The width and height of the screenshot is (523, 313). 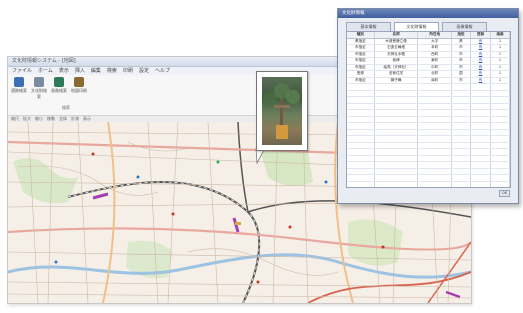 What do you see at coordinates (128, 71) in the screenshot?
I see `ribbon-tab-print: 印刷` at bounding box center [128, 71].